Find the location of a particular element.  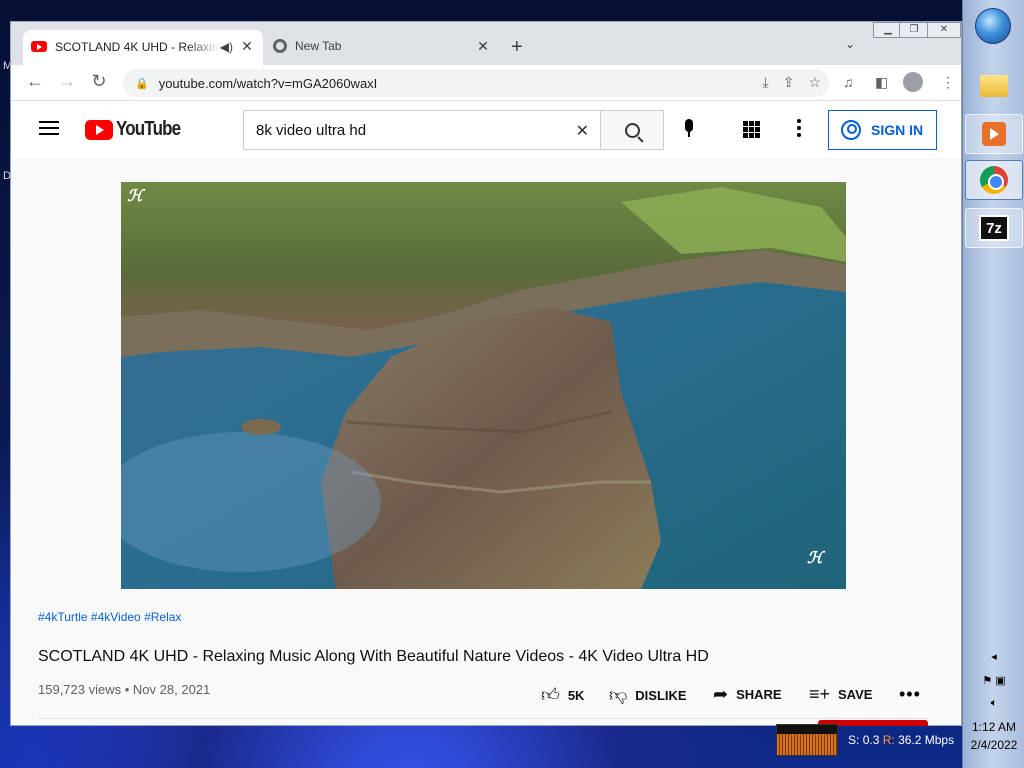

logo-wordmark: YouTube is located at coordinates (148, 129).